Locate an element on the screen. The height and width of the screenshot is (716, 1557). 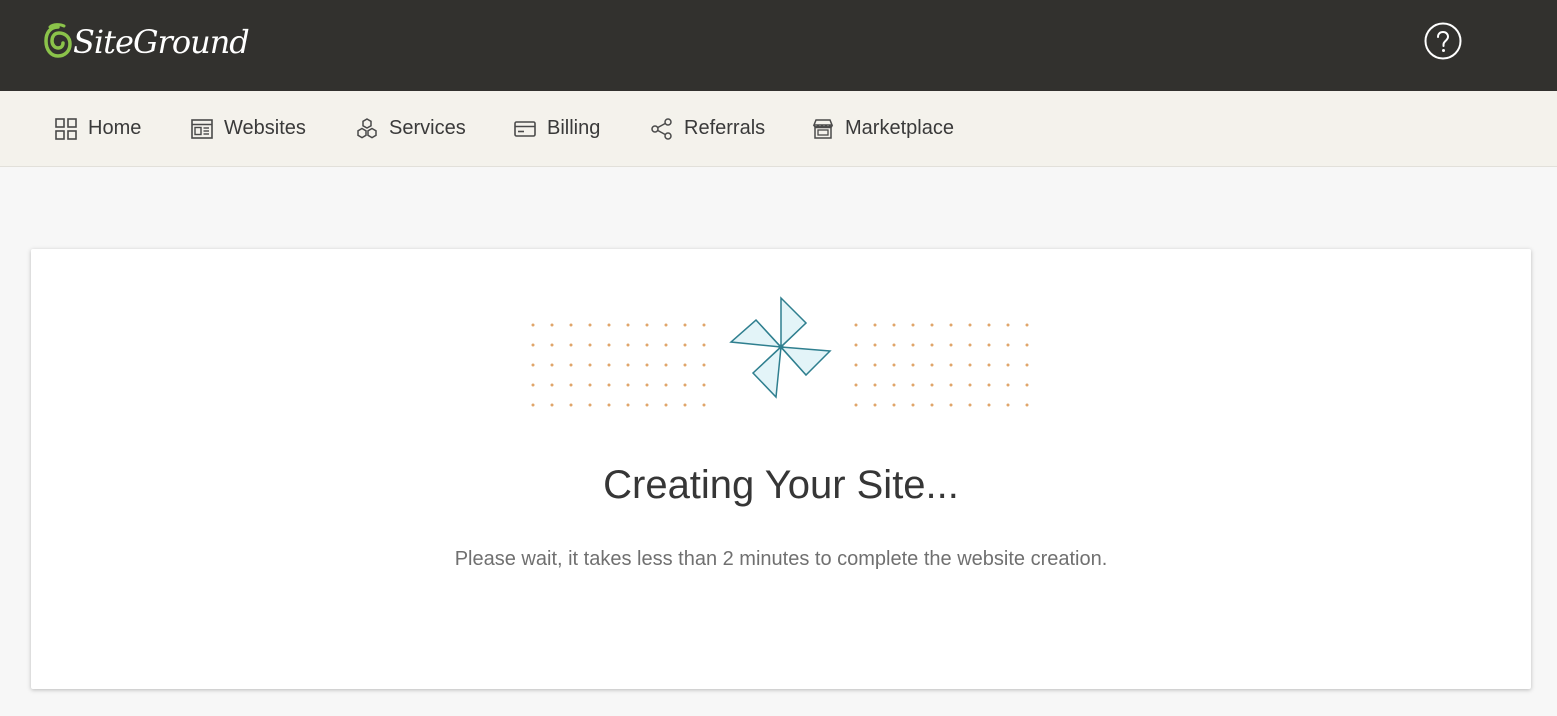
storefront-icon is located at coordinates (823, 128).